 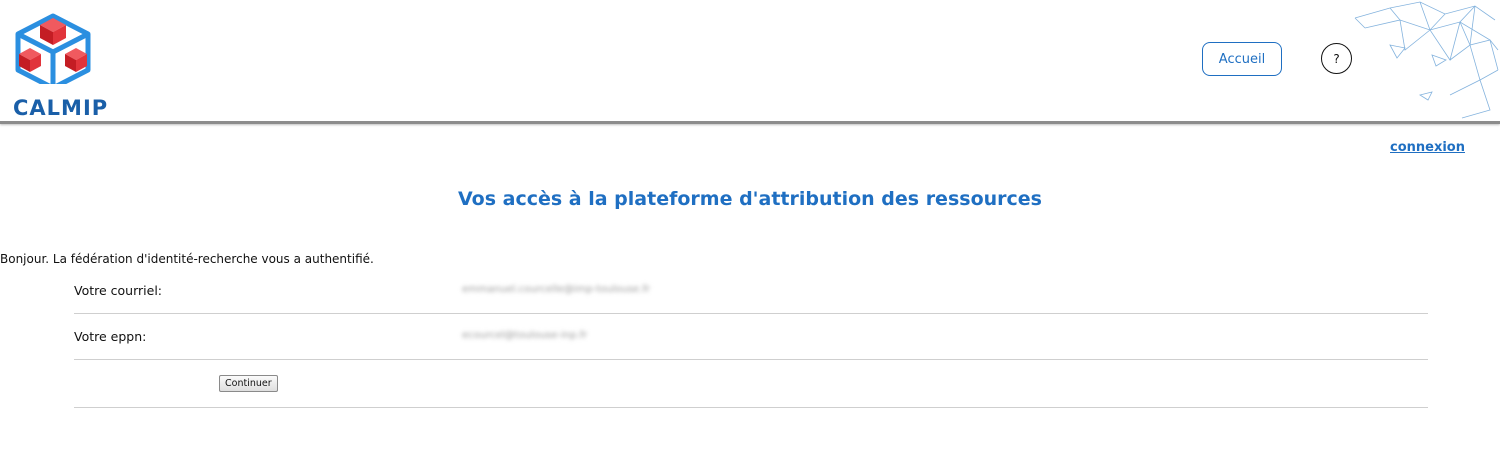 What do you see at coordinates (1242, 59) in the screenshot?
I see `home-button: Accueil` at bounding box center [1242, 59].